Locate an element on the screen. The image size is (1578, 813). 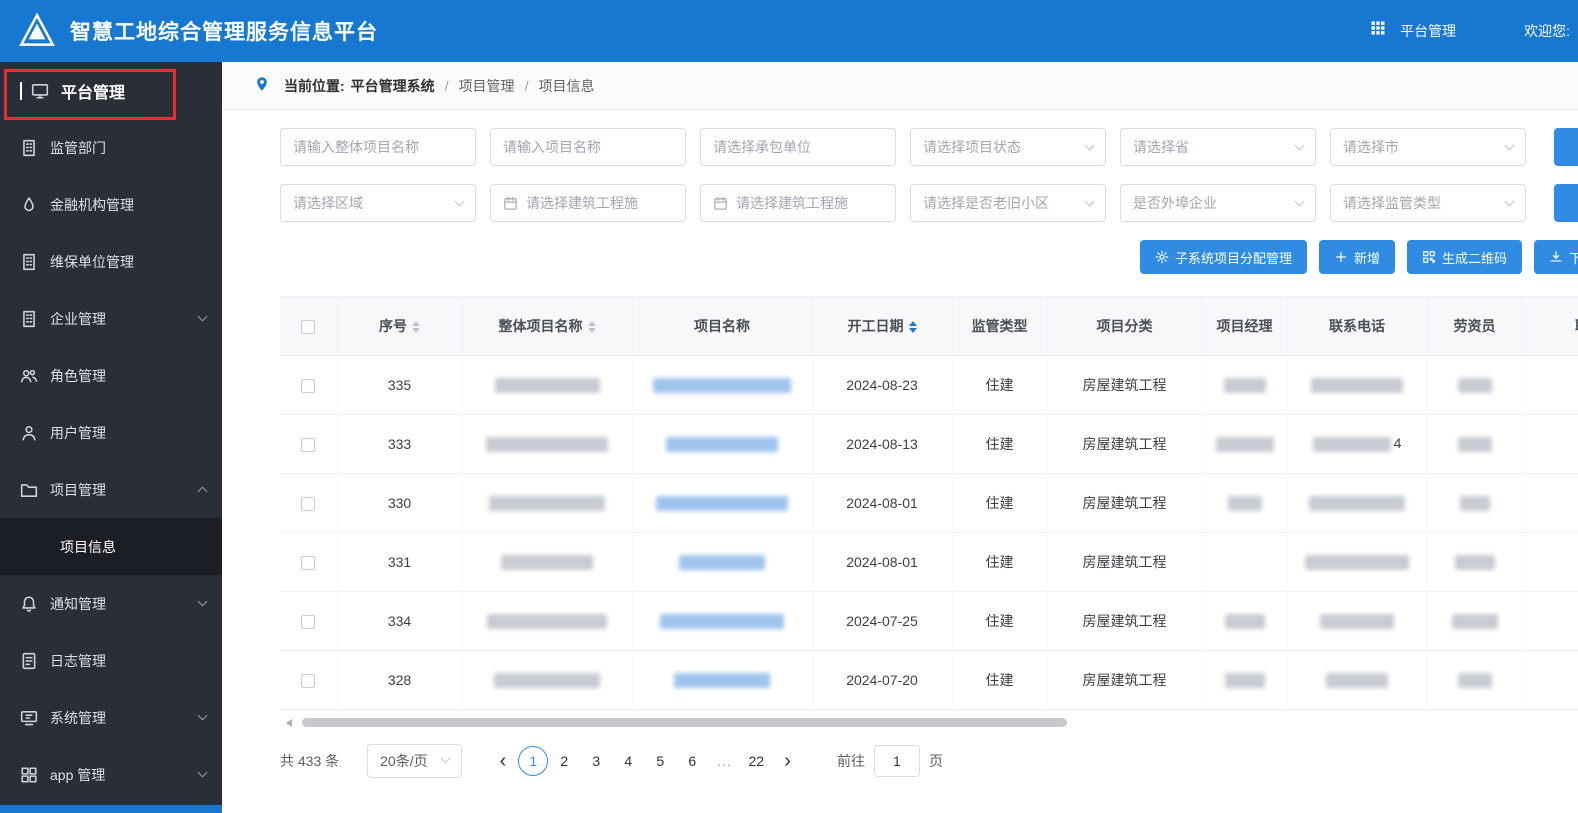
action-button-assign: 子系统项目分配管理 is located at coordinates (1223, 257).